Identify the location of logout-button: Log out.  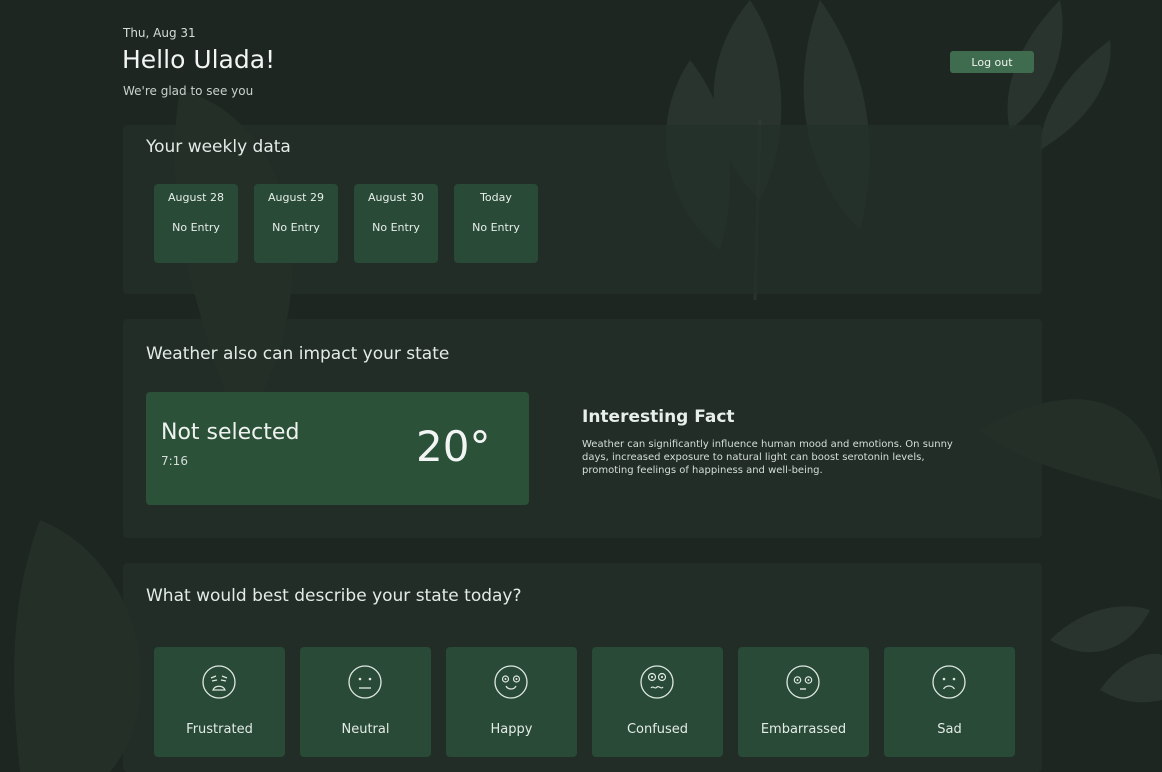
(992, 62).